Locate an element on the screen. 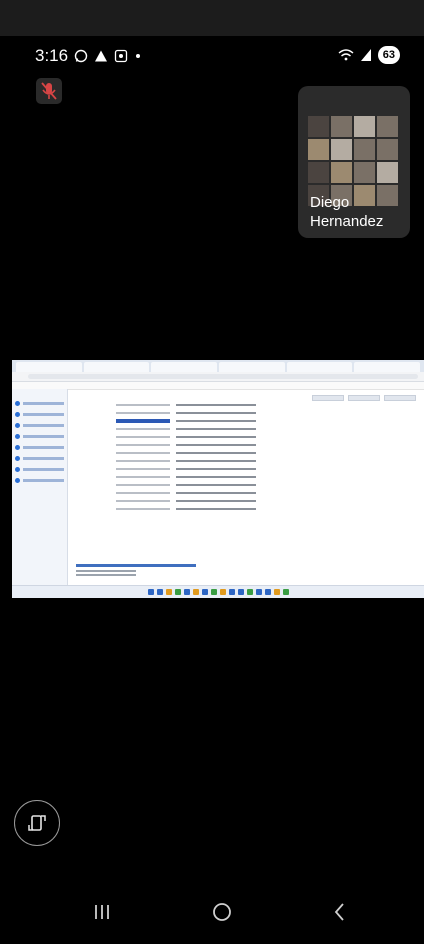 The image size is (424, 944). home-icon is located at coordinates (222, 912).